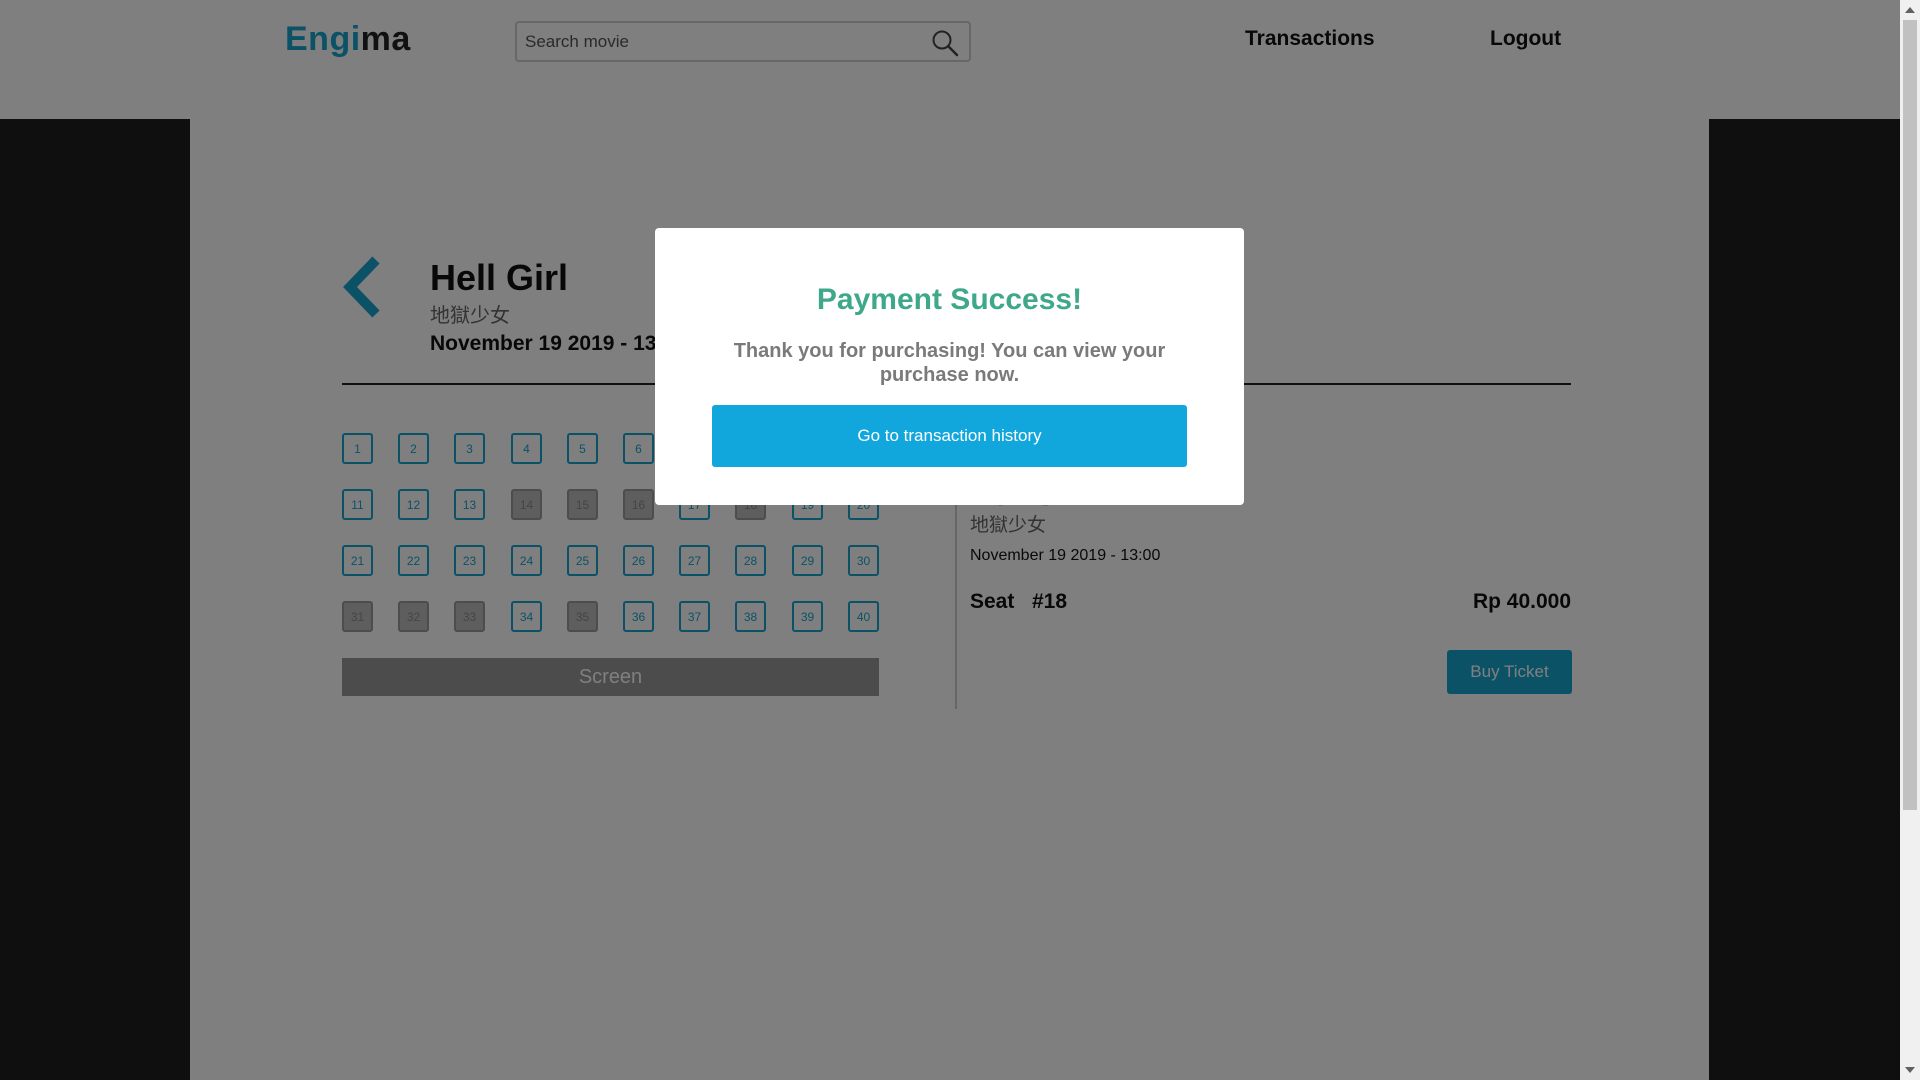  I want to click on scroll-thumb, so click(1910, 415).